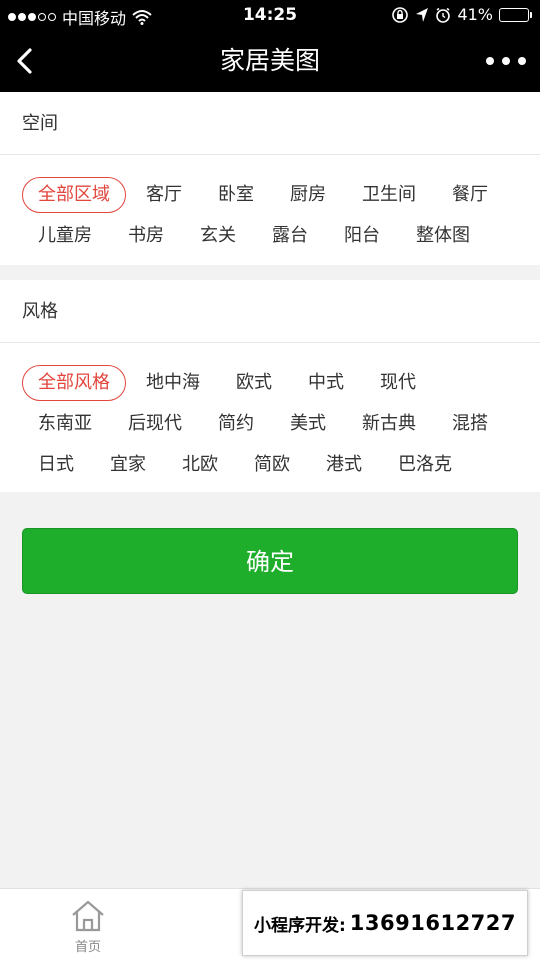  Describe the element at coordinates (155, 424) in the screenshot. I see `style-tag: 后现代` at that location.